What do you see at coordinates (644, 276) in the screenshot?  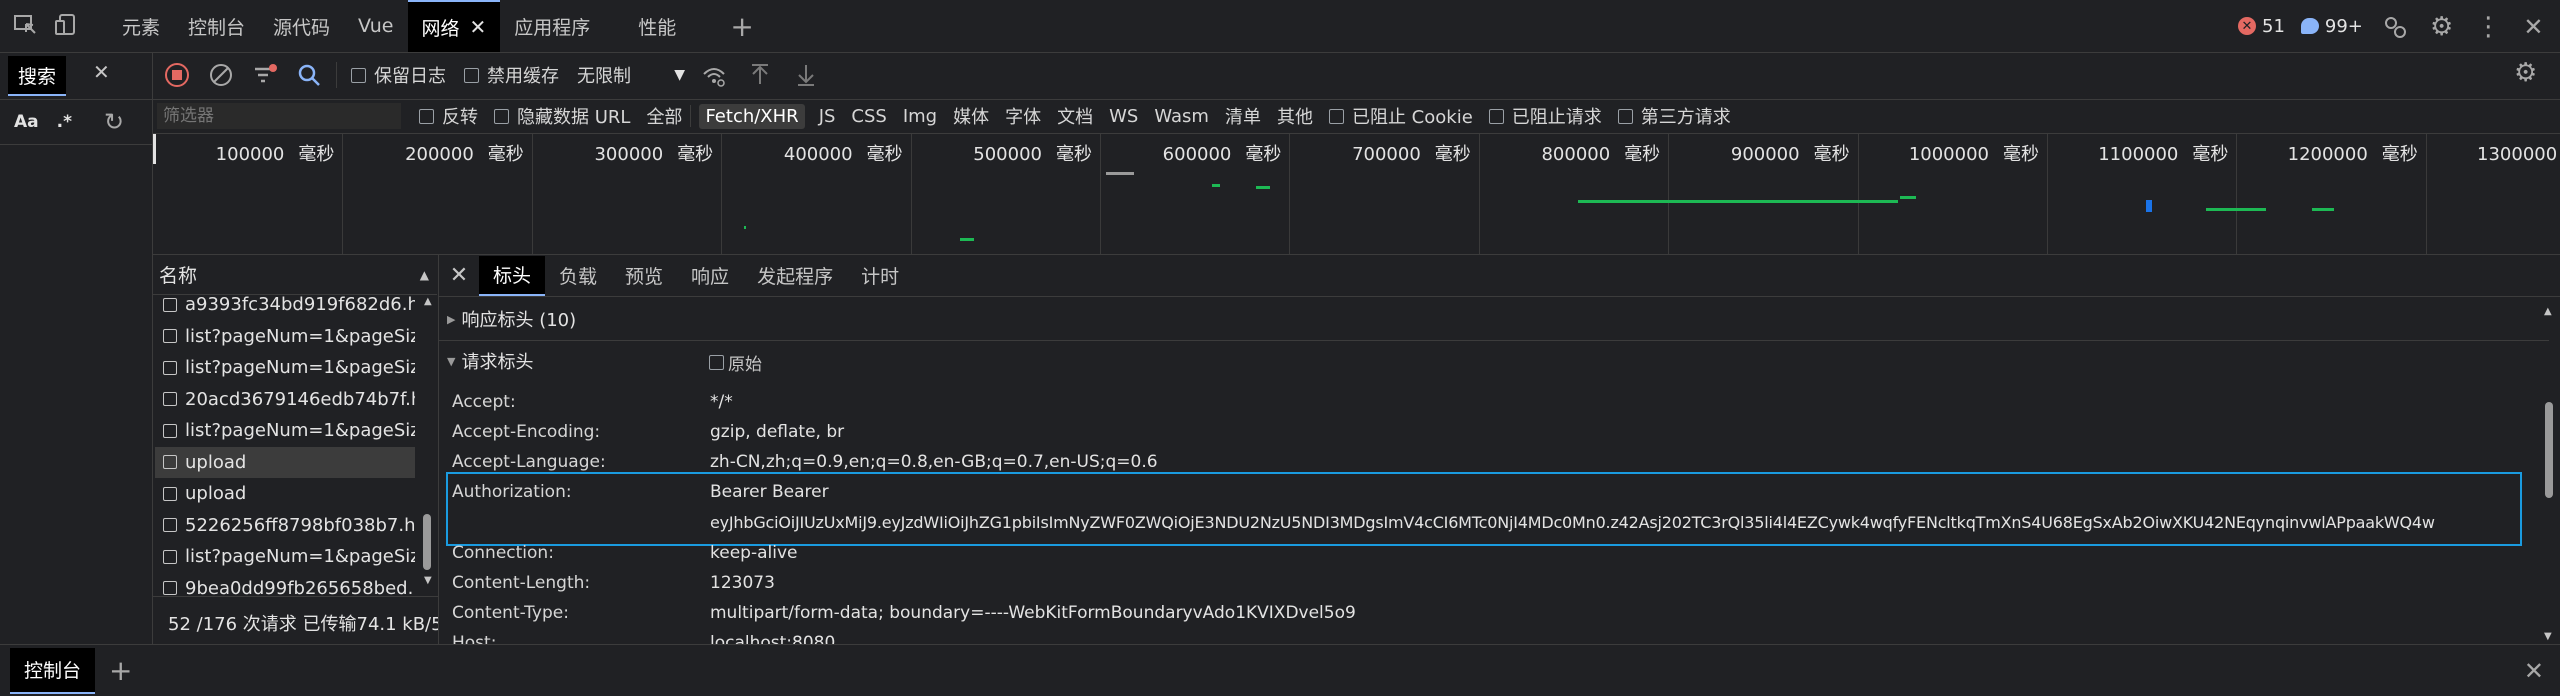 I see `tab-preview: 预览` at bounding box center [644, 276].